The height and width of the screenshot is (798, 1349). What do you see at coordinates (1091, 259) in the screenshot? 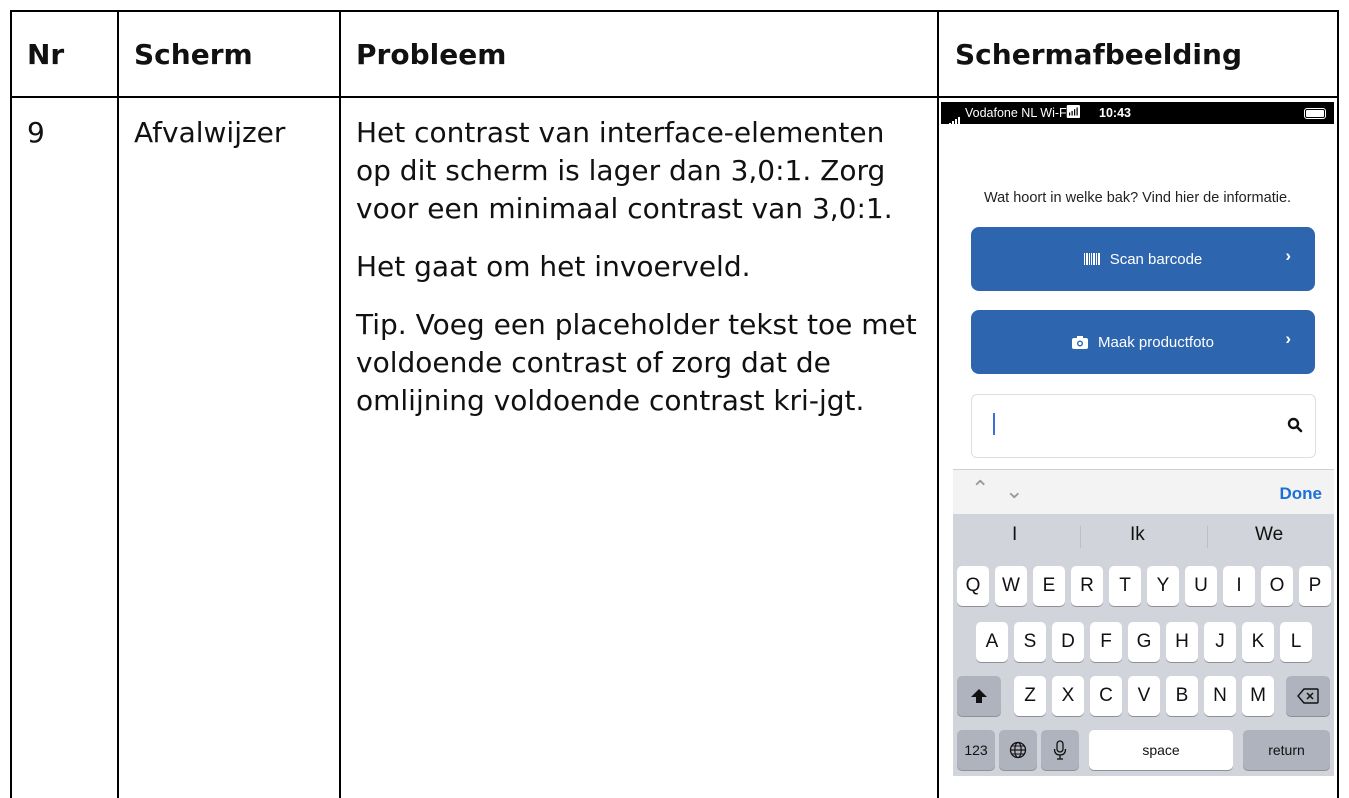
I see `barcode-icon` at bounding box center [1091, 259].